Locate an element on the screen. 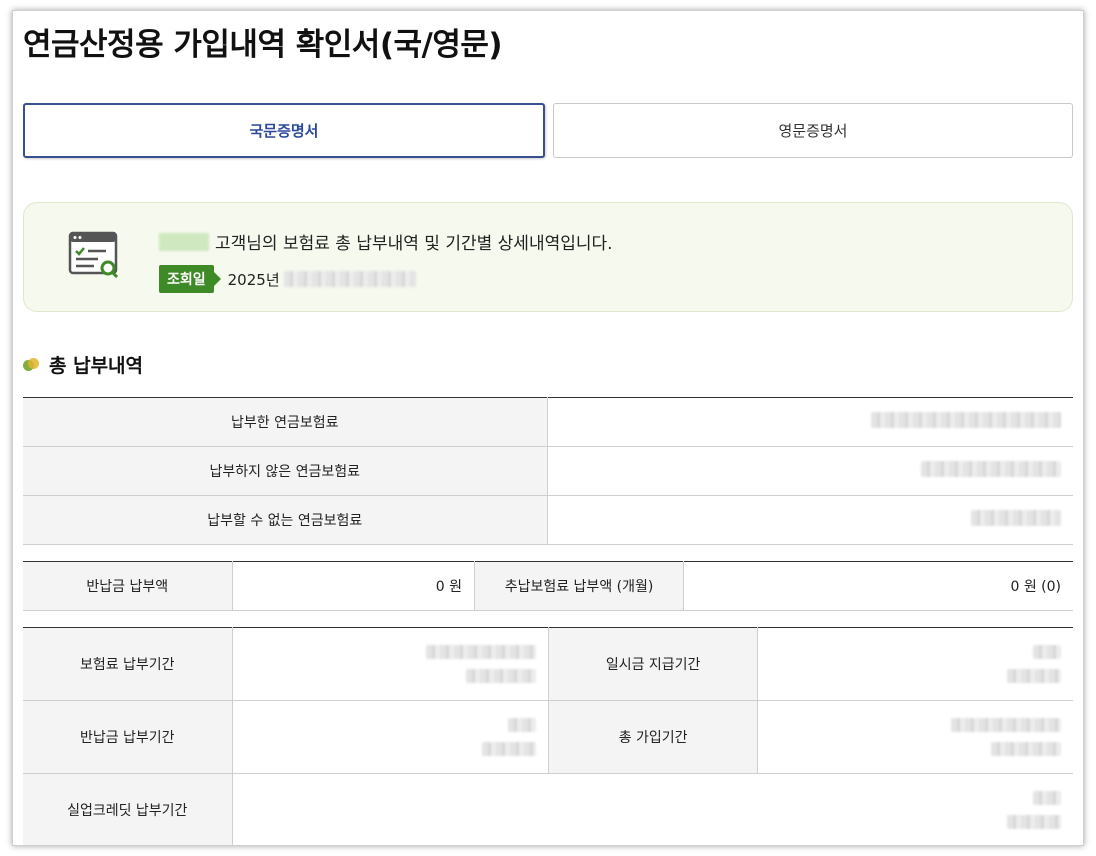 The height and width of the screenshot is (856, 1096). table-row: 납부하지 않은 연금보험료 is located at coordinates (548, 471).